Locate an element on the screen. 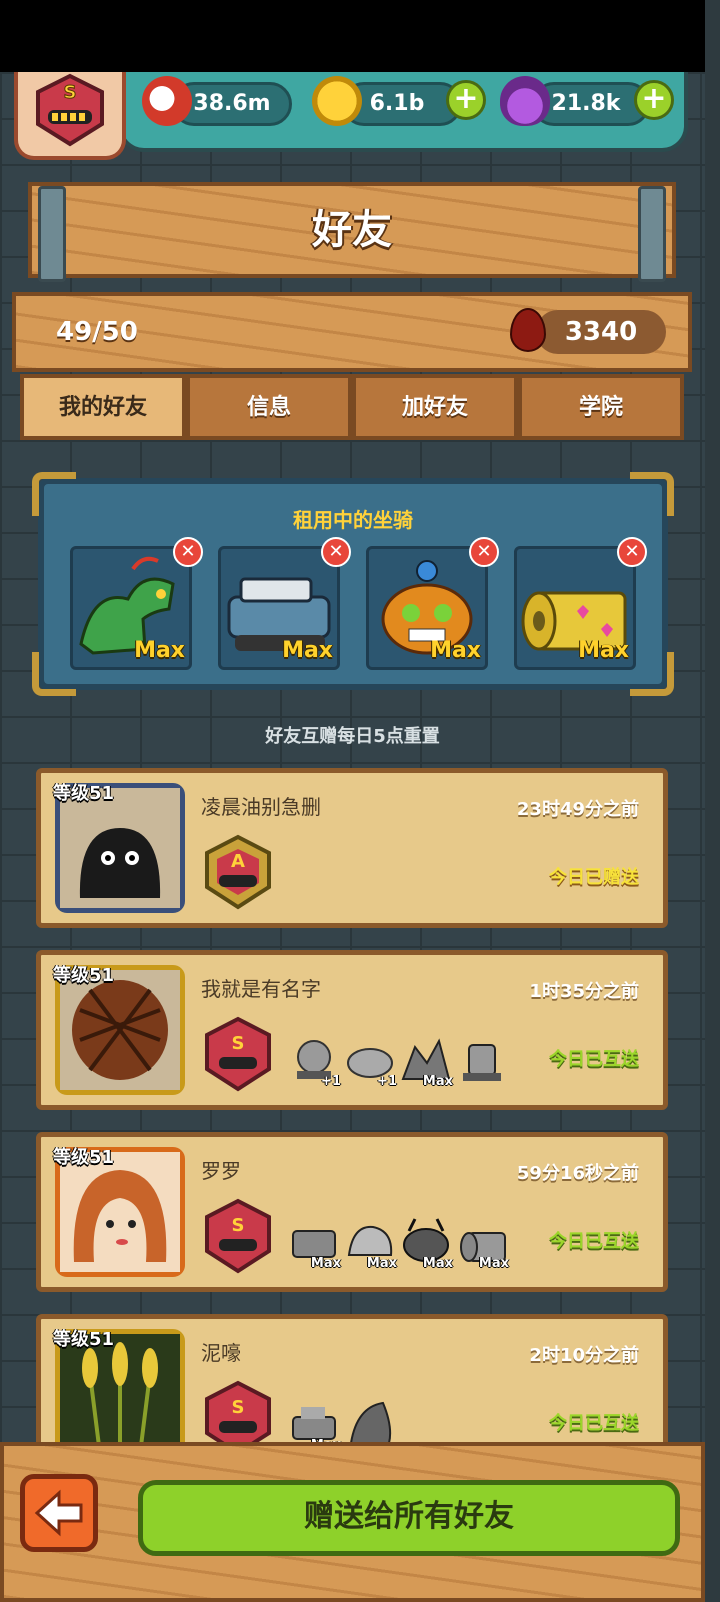 This screenshot has height=1602, width=720. eyeball-value: 38.6m is located at coordinates (232, 103).